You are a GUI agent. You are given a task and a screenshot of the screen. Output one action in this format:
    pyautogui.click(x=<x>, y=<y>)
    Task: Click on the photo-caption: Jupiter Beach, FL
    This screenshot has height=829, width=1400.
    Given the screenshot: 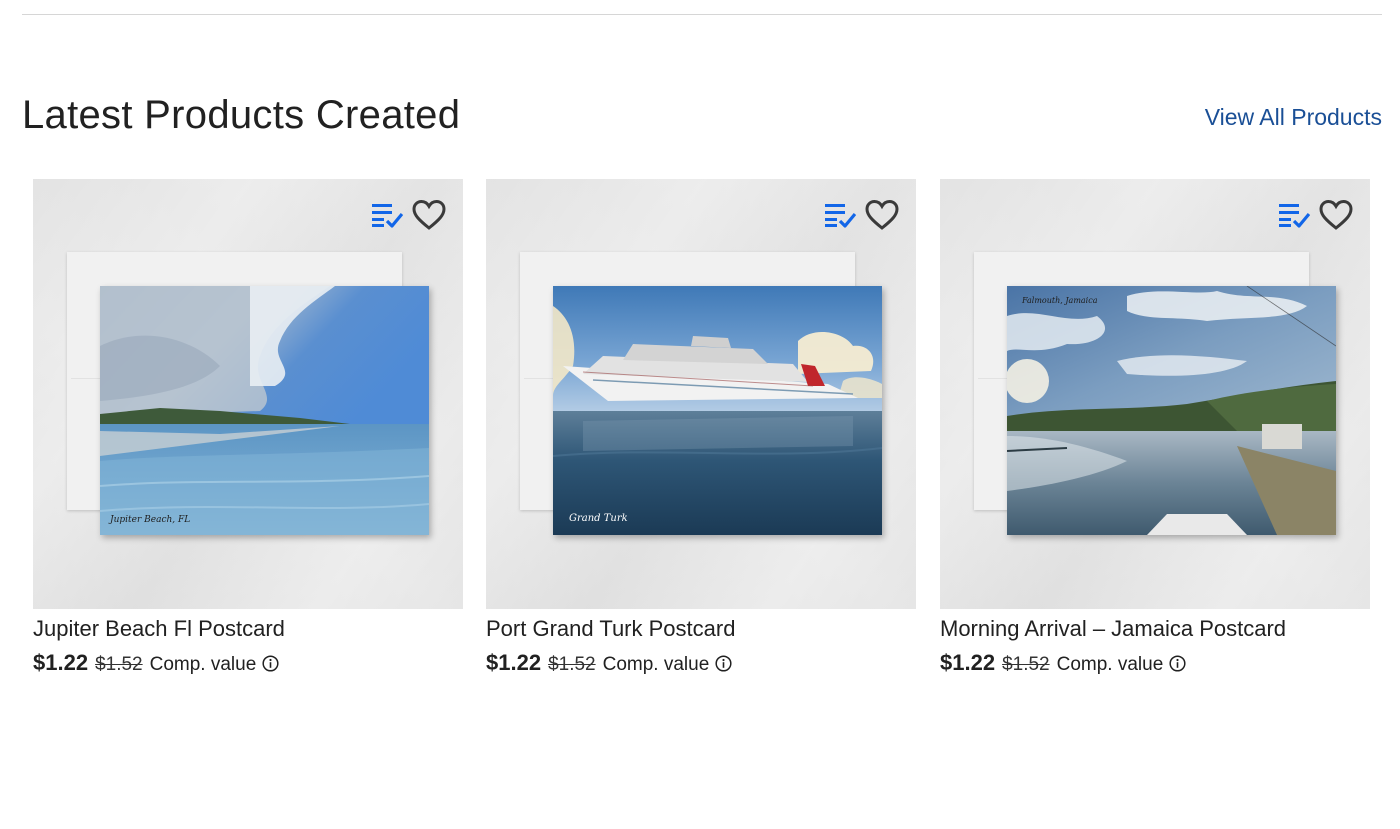 What is the action you would take?
    pyautogui.click(x=150, y=520)
    